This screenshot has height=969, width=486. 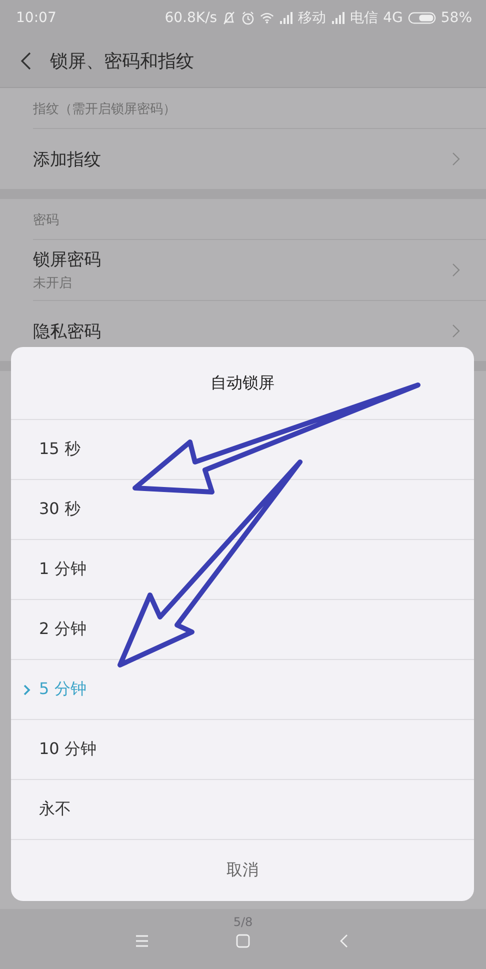 What do you see at coordinates (67, 159) in the screenshot?
I see `row-title: 添加指纹` at bounding box center [67, 159].